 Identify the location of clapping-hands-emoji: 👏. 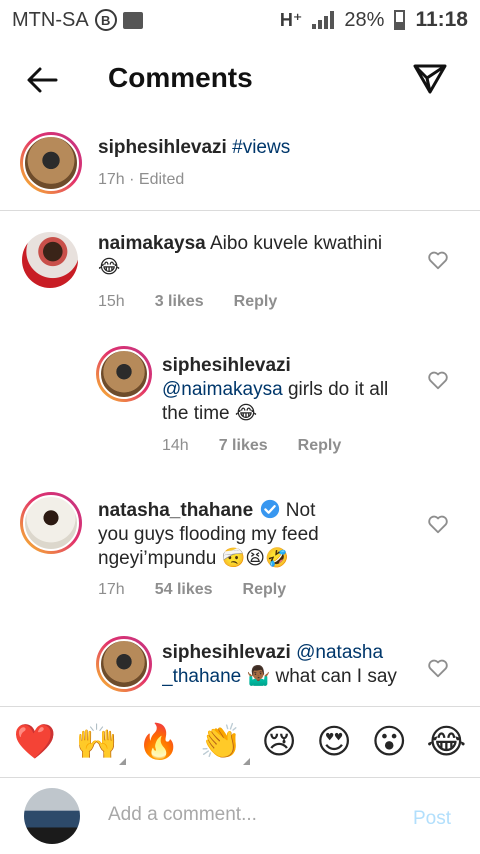
(225, 745).